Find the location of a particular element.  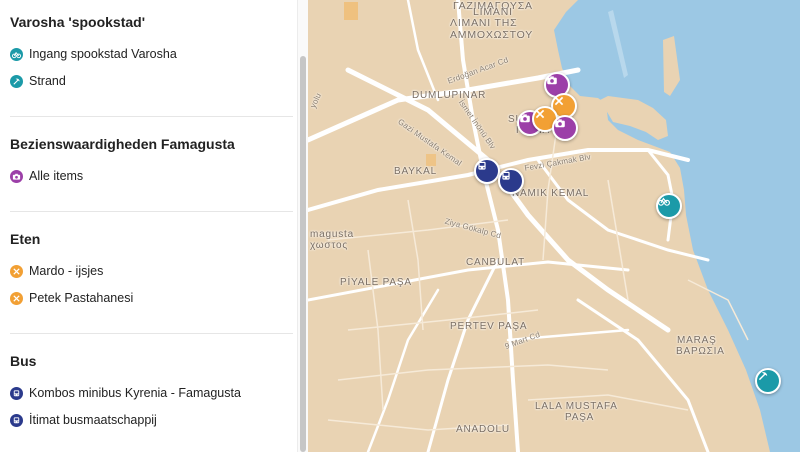

item-label: Petek Pastahanesi is located at coordinates (81, 298).